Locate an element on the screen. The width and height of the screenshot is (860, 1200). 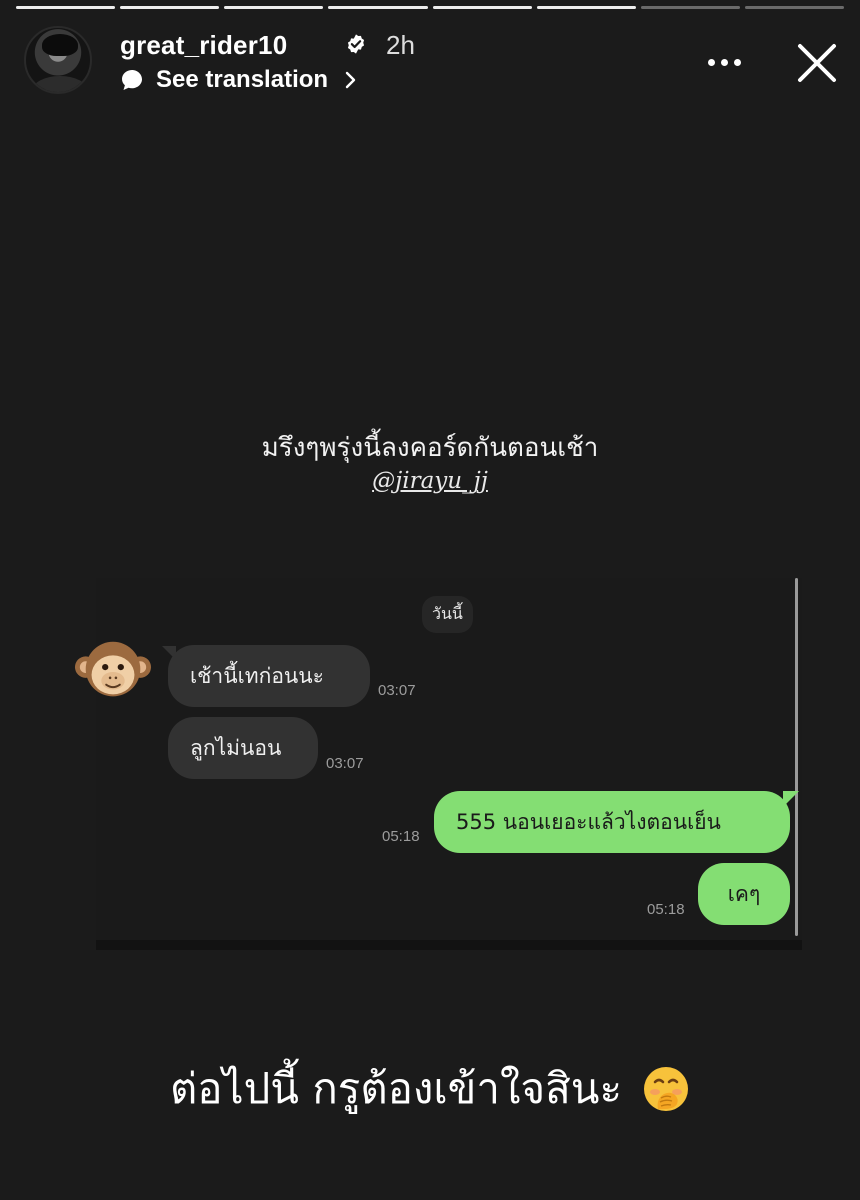
close-icon is located at coordinates (817, 63).